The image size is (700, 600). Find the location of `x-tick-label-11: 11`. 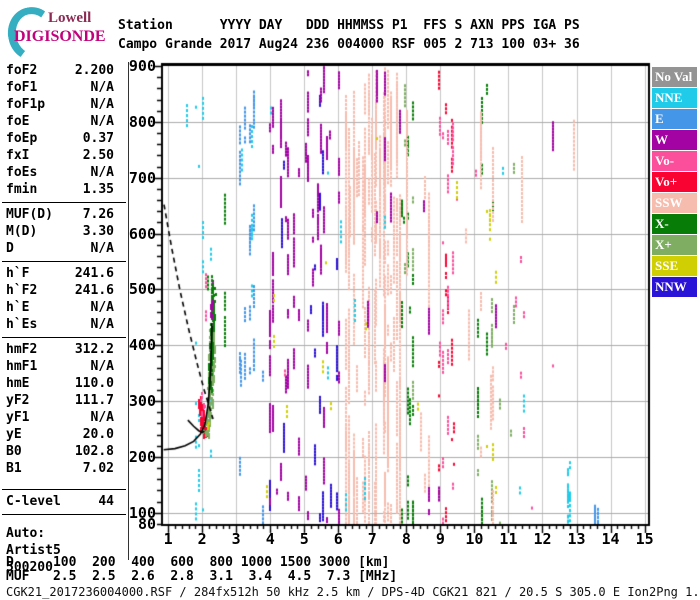

x-tick-label-11: 11 is located at coordinates (508, 539).